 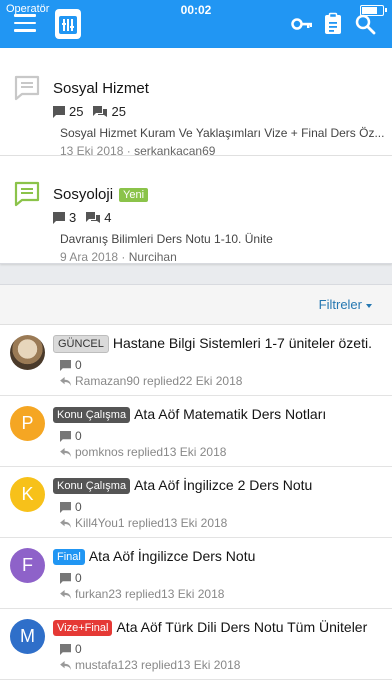 I want to click on thread-title: Final Ata Aöf İngilizce Ders Notu, so click(x=220, y=556).